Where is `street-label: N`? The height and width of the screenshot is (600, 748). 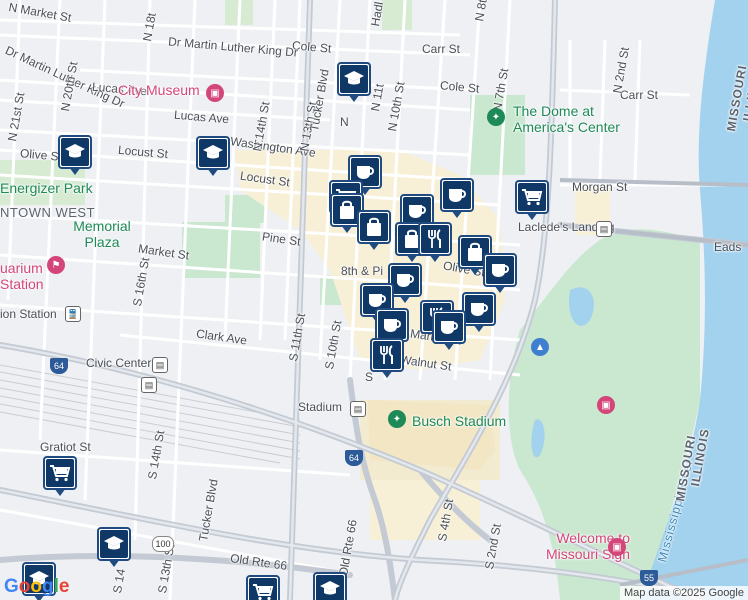
street-label: N is located at coordinates (344, 122).